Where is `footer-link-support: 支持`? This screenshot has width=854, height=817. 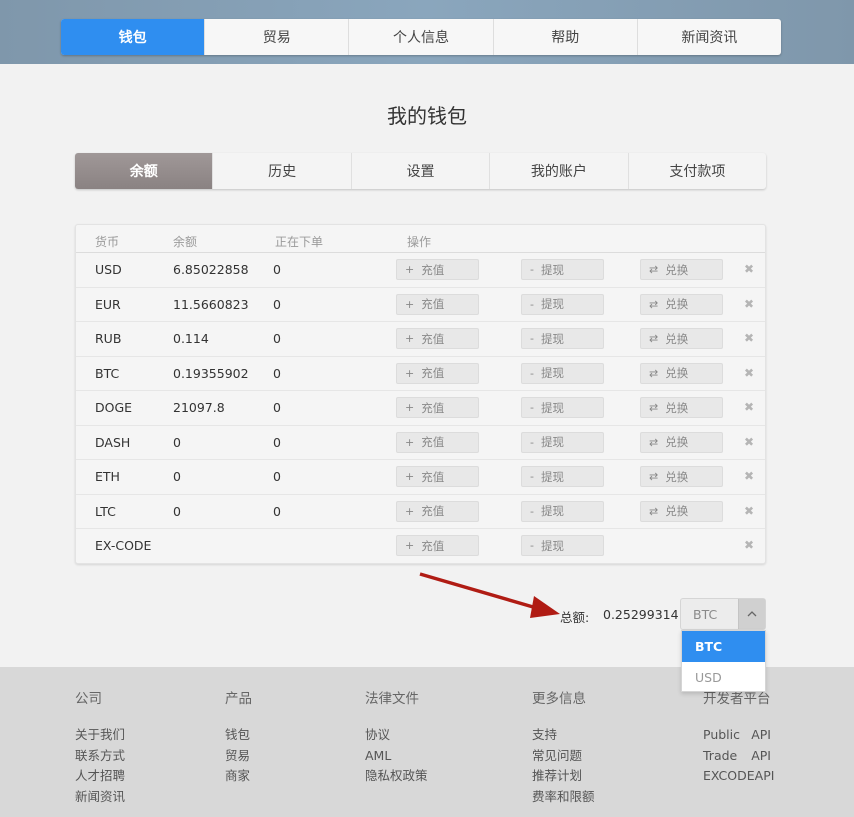
footer-link-support: 支持 is located at coordinates (563, 735).